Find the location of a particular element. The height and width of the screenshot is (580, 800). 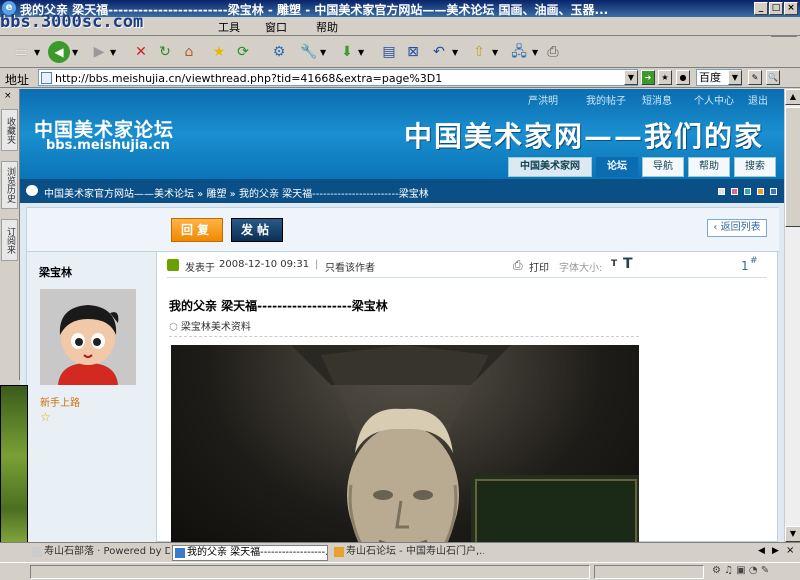

tab-history: 浏览历史 is located at coordinates (9, 185).